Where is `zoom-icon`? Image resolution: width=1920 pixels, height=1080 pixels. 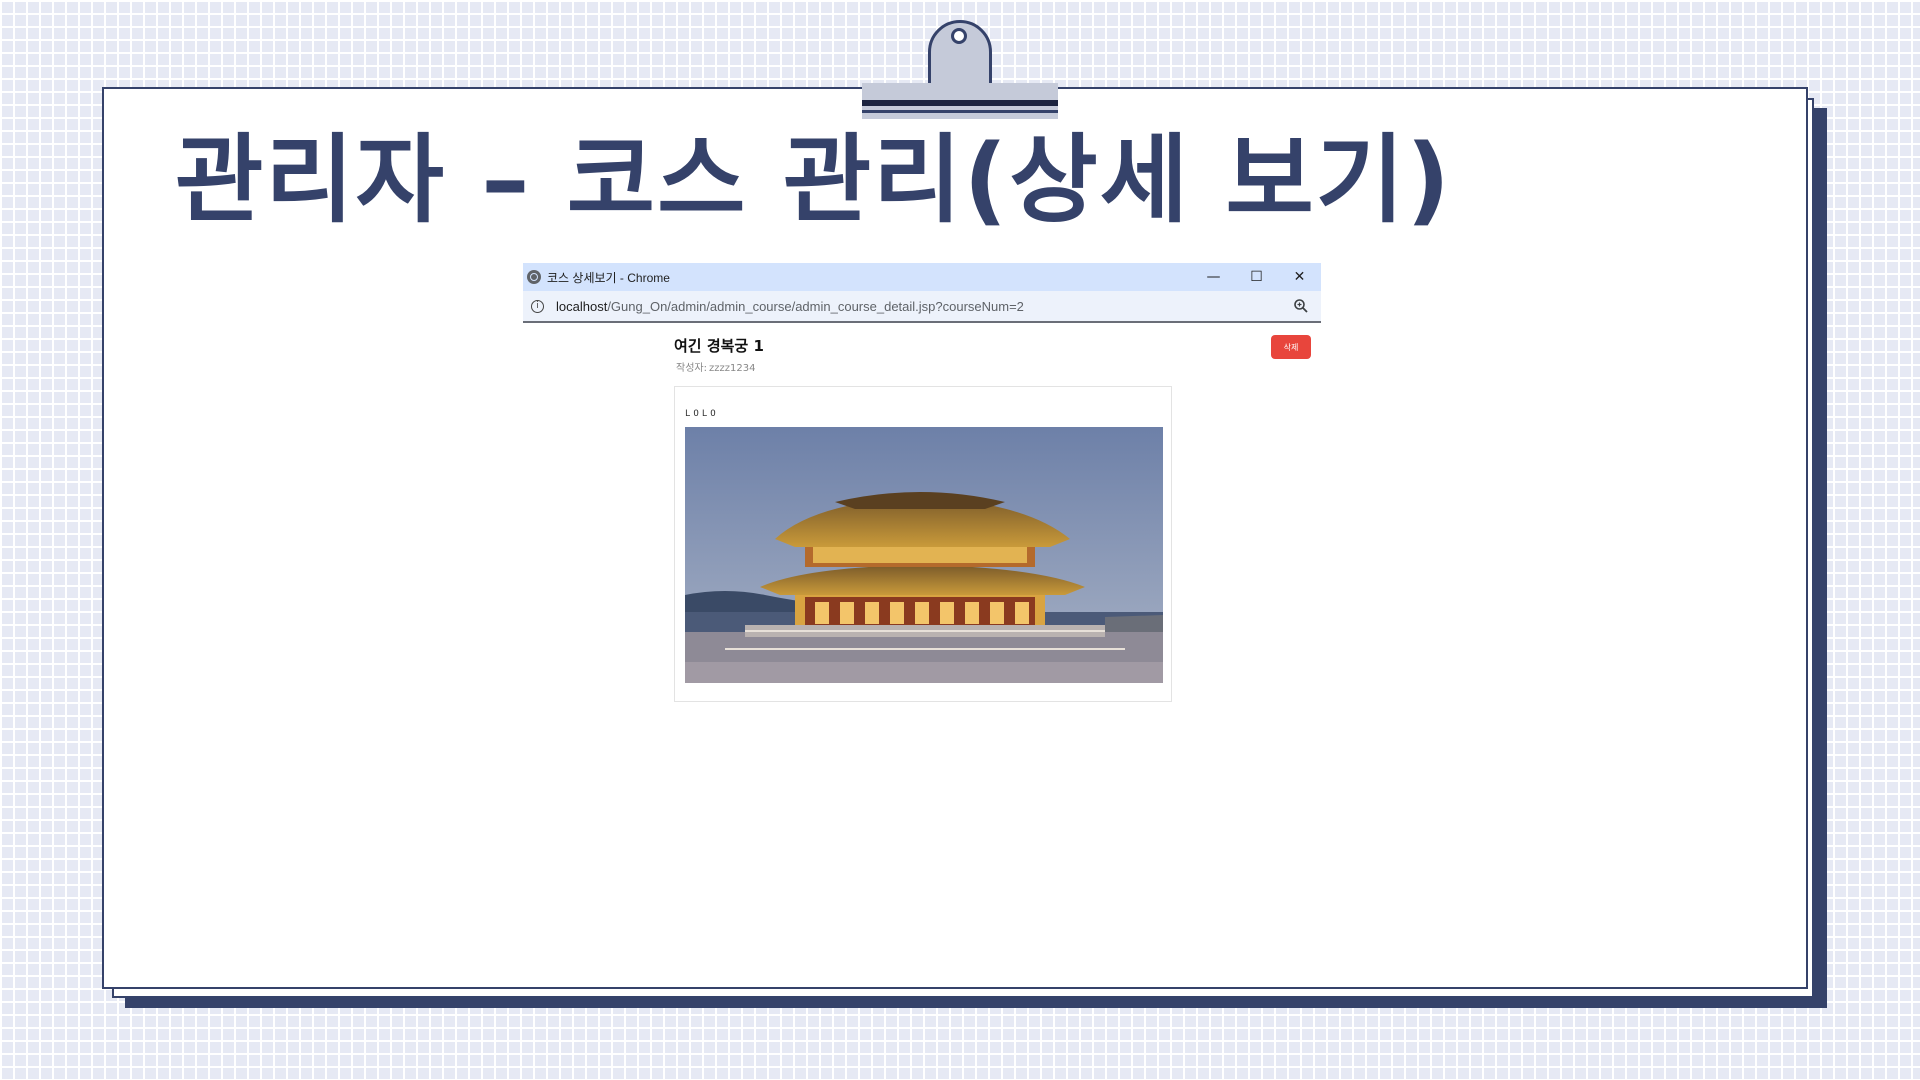 zoom-icon is located at coordinates (1301, 306).